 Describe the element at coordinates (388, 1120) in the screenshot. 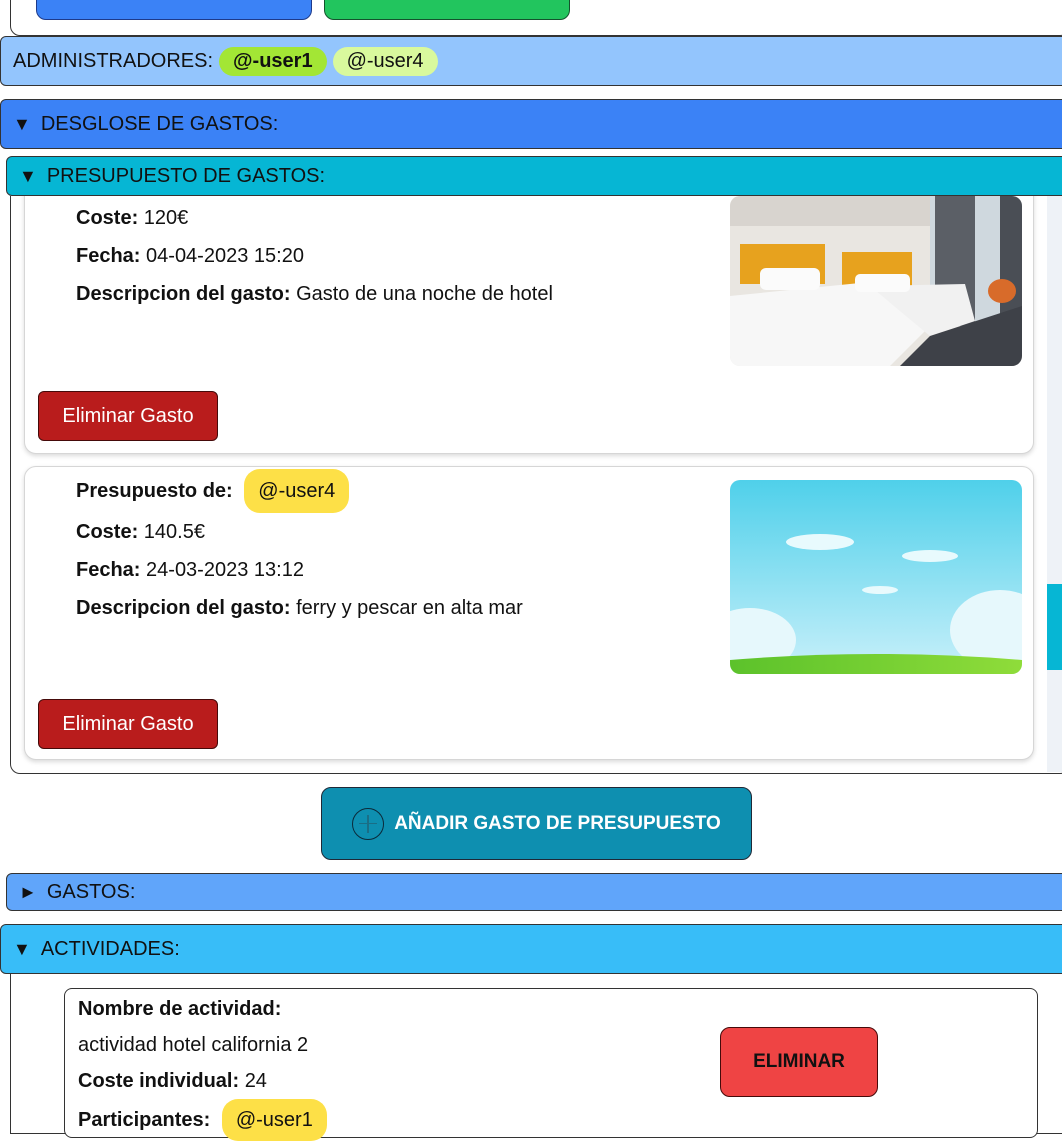

I see `activity-participants-line: Participantes: @-user1` at that location.